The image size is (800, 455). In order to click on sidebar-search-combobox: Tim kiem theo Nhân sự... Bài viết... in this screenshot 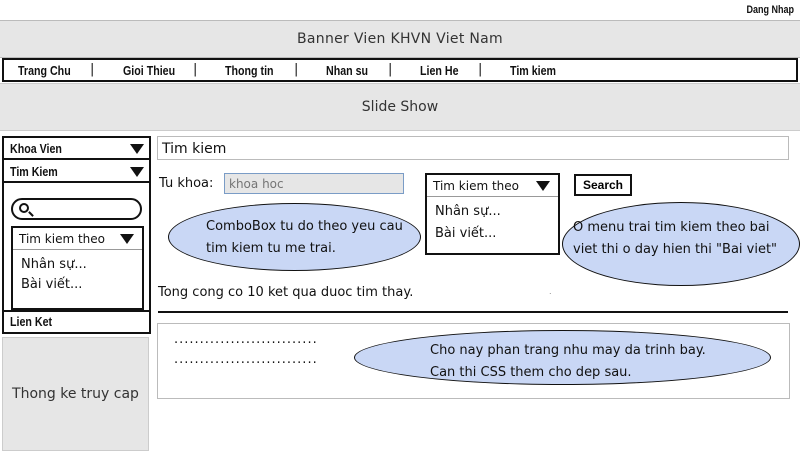, I will do `click(77, 268)`.